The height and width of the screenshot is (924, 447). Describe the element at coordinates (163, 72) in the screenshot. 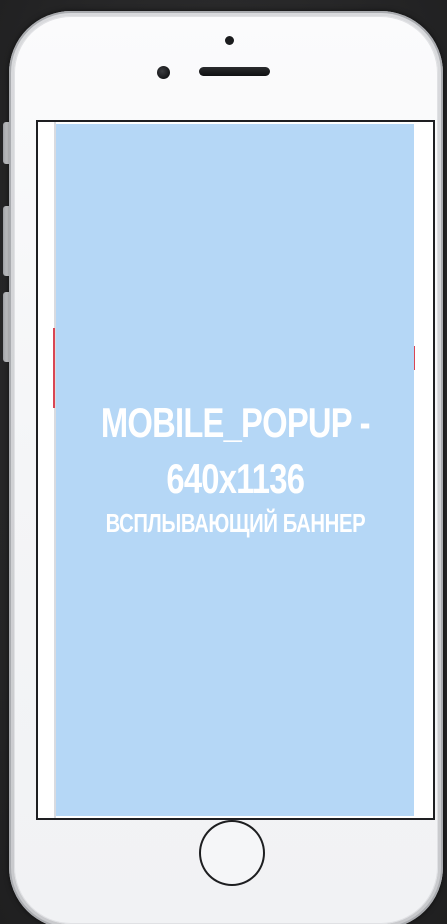

I see `proximity-sensor-icon` at that location.